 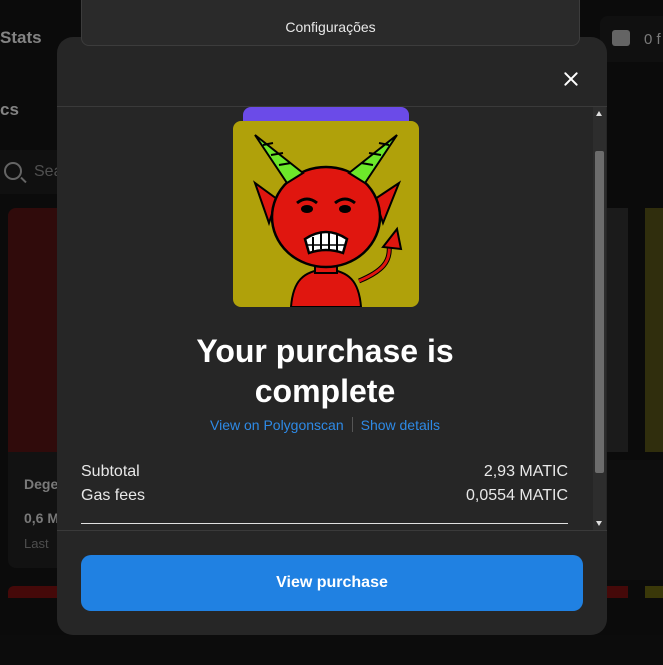 I want to click on purchase-complete-title: Your purchase is complete, so click(x=325, y=371).